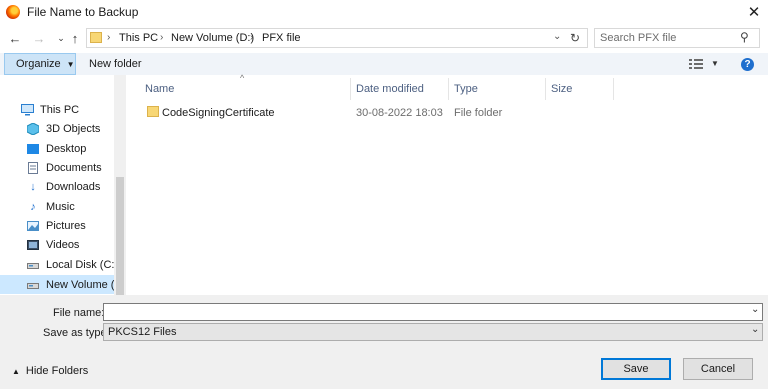 The height and width of the screenshot is (389, 768). Describe the element at coordinates (159, 89) in the screenshot. I see `column-header-name: Name` at that location.